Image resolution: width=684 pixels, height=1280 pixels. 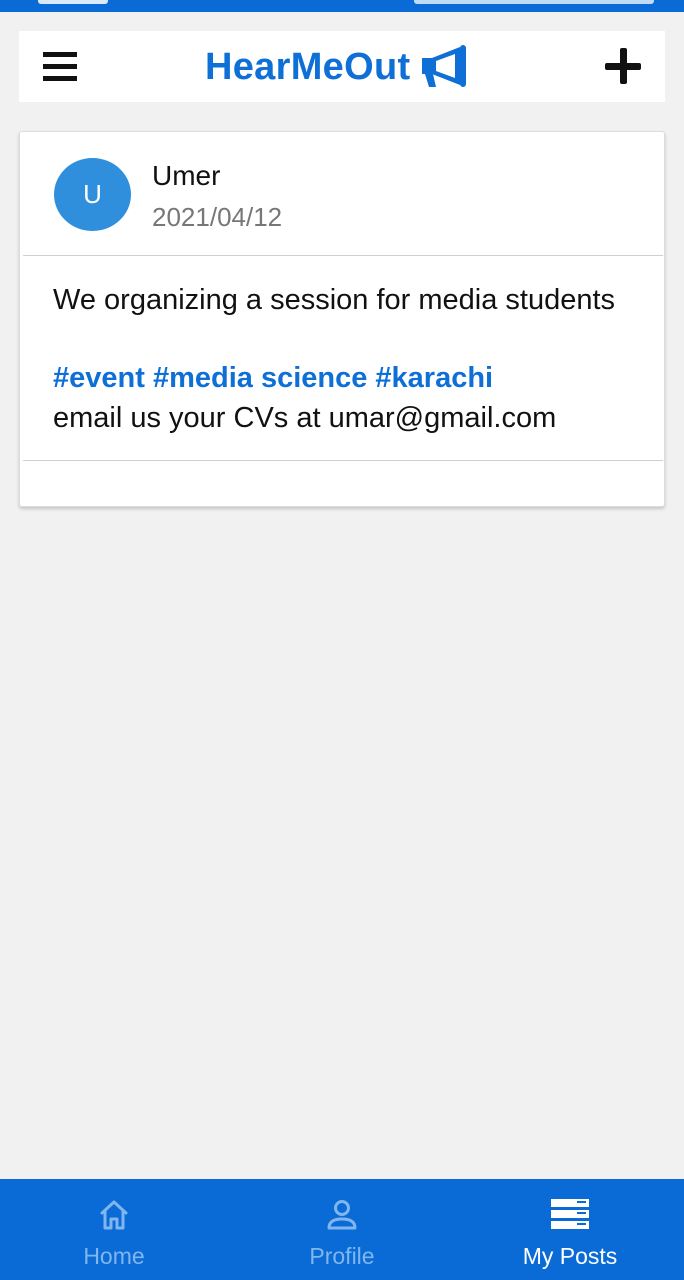 What do you see at coordinates (570, 1256) in the screenshot?
I see `nav-my-posts-label: My Posts` at bounding box center [570, 1256].